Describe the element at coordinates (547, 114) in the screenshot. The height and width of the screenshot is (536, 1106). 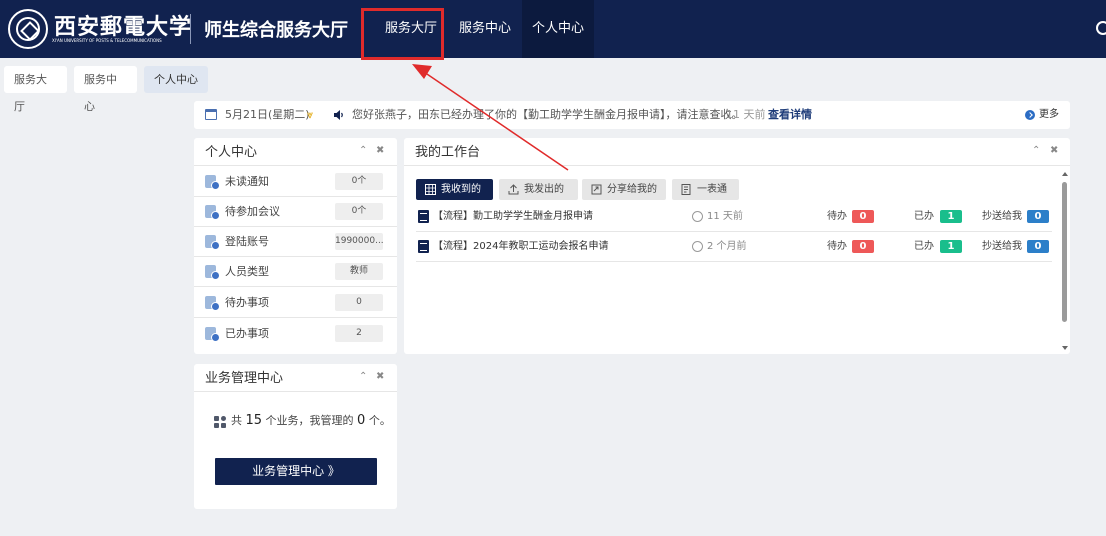
I see `notice-message: 您好张燕子，田东已经办理了你的【勤工助学学生酬金月报申请】，请注意查收。` at that location.